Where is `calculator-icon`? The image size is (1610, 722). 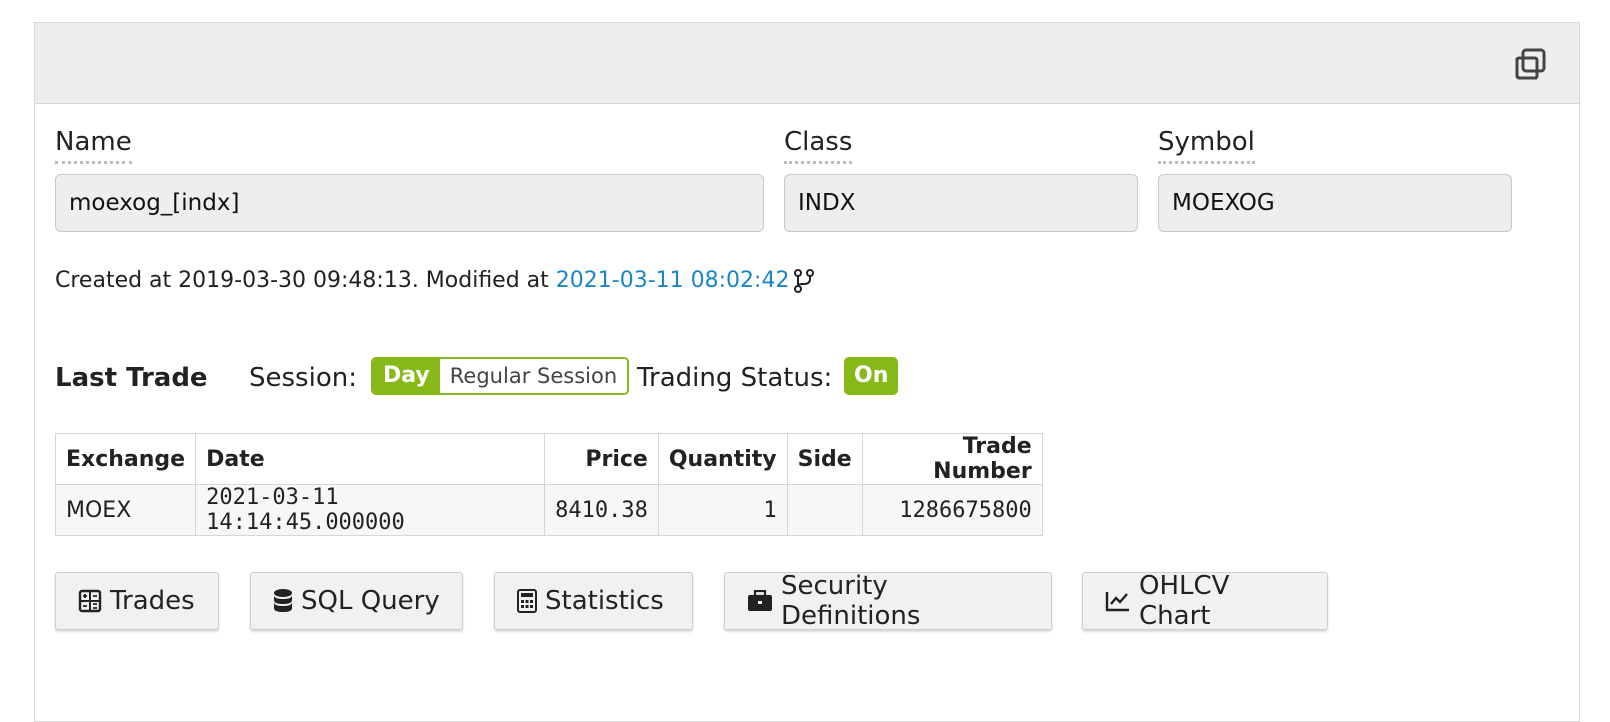
calculator-icon is located at coordinates (527, 601).